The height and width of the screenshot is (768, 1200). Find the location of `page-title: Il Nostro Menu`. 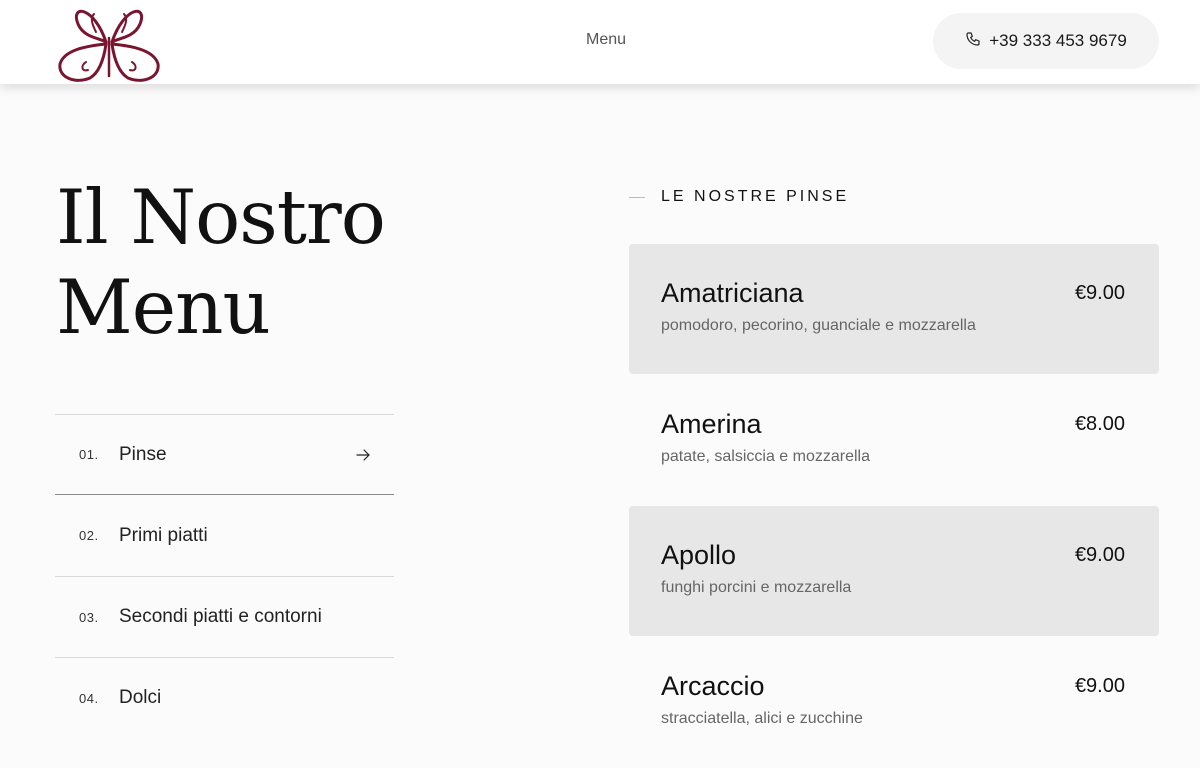

page-title: Il Nostro Menu is located at coordinates (256, 262).